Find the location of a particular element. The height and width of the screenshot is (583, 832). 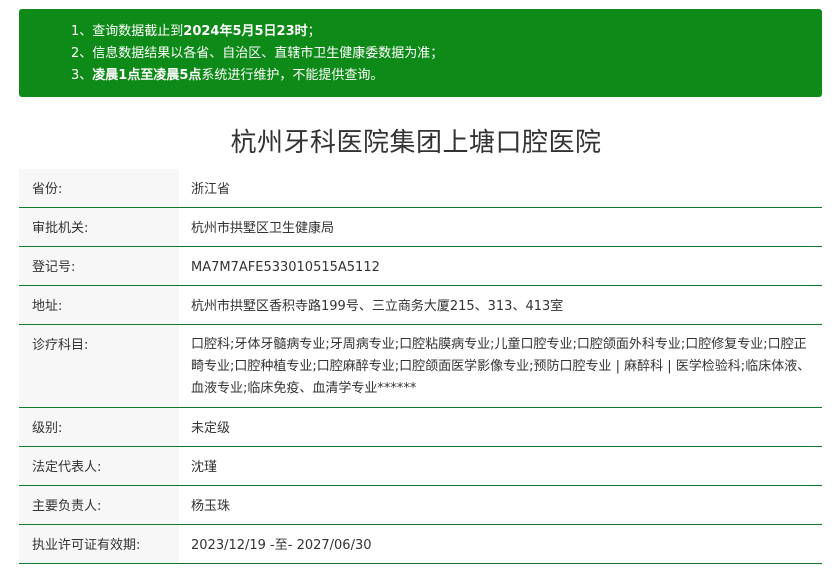

table-row-province: 省份: 浙江省 is located at coordinates (420, 188).